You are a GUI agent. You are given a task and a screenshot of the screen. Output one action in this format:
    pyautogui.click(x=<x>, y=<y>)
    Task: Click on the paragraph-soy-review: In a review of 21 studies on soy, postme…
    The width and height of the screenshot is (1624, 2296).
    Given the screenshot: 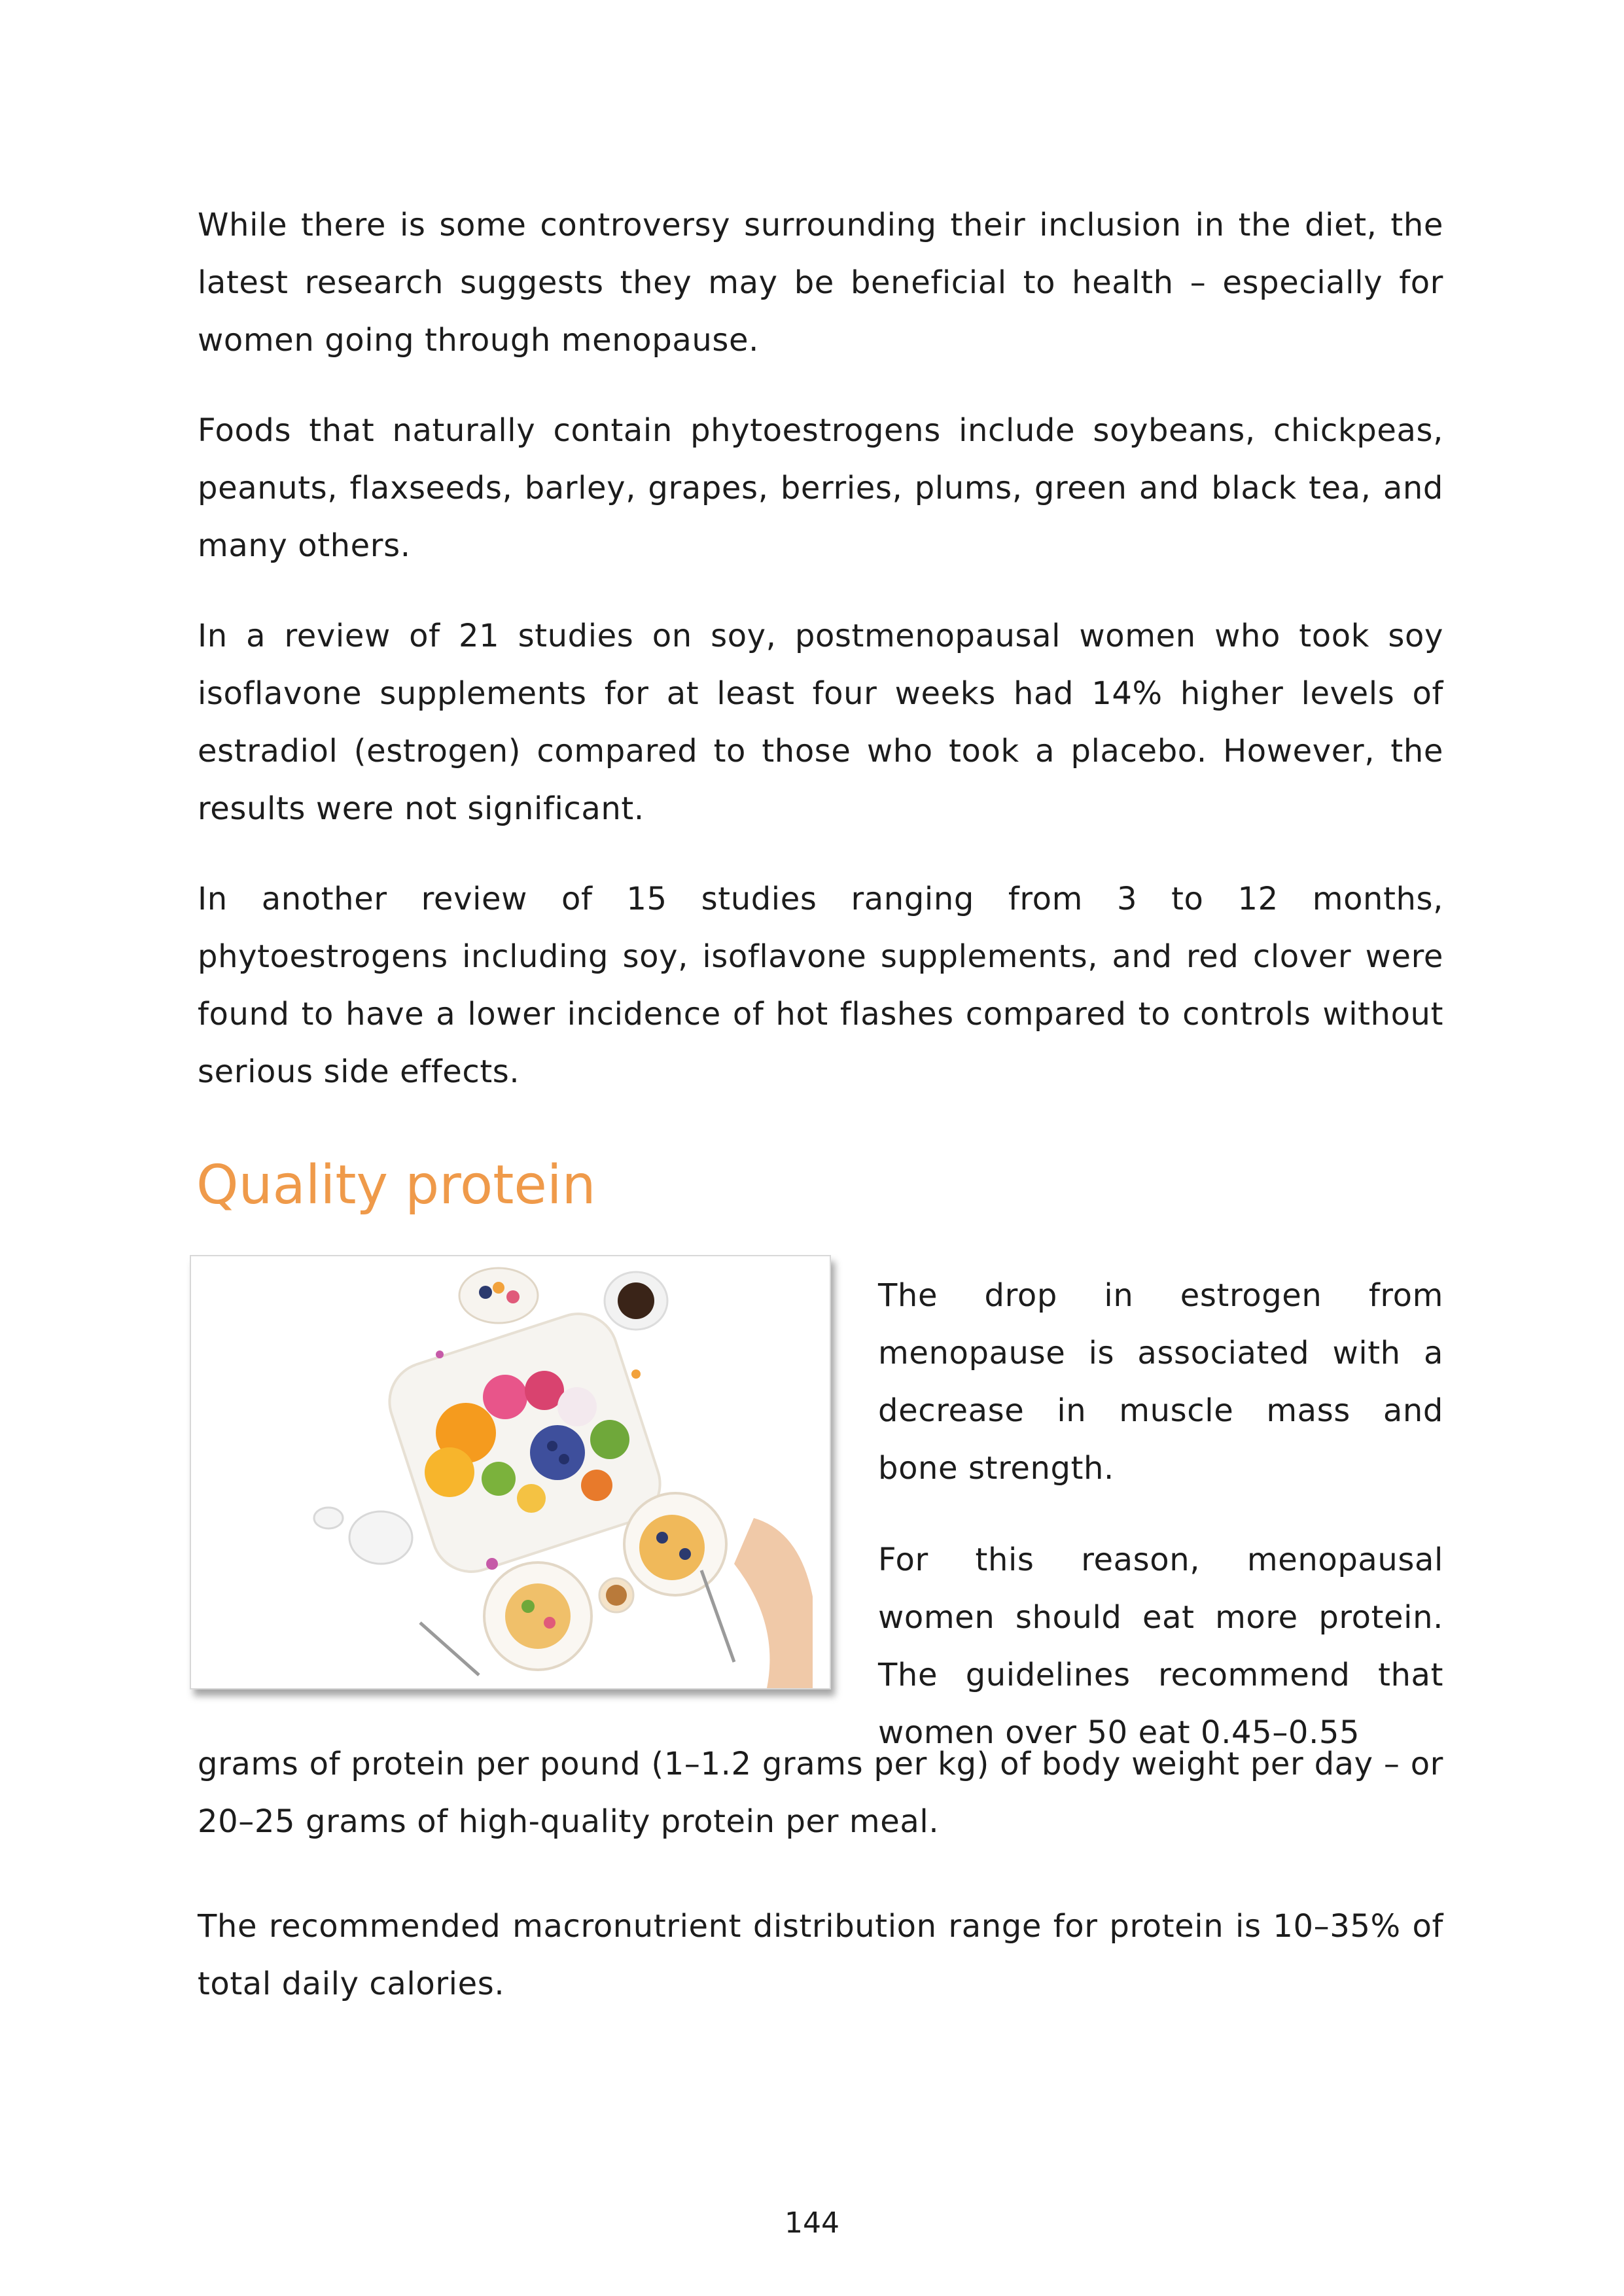 What is the action you would take?
    pyautogui.click(x=820, y=723)
    